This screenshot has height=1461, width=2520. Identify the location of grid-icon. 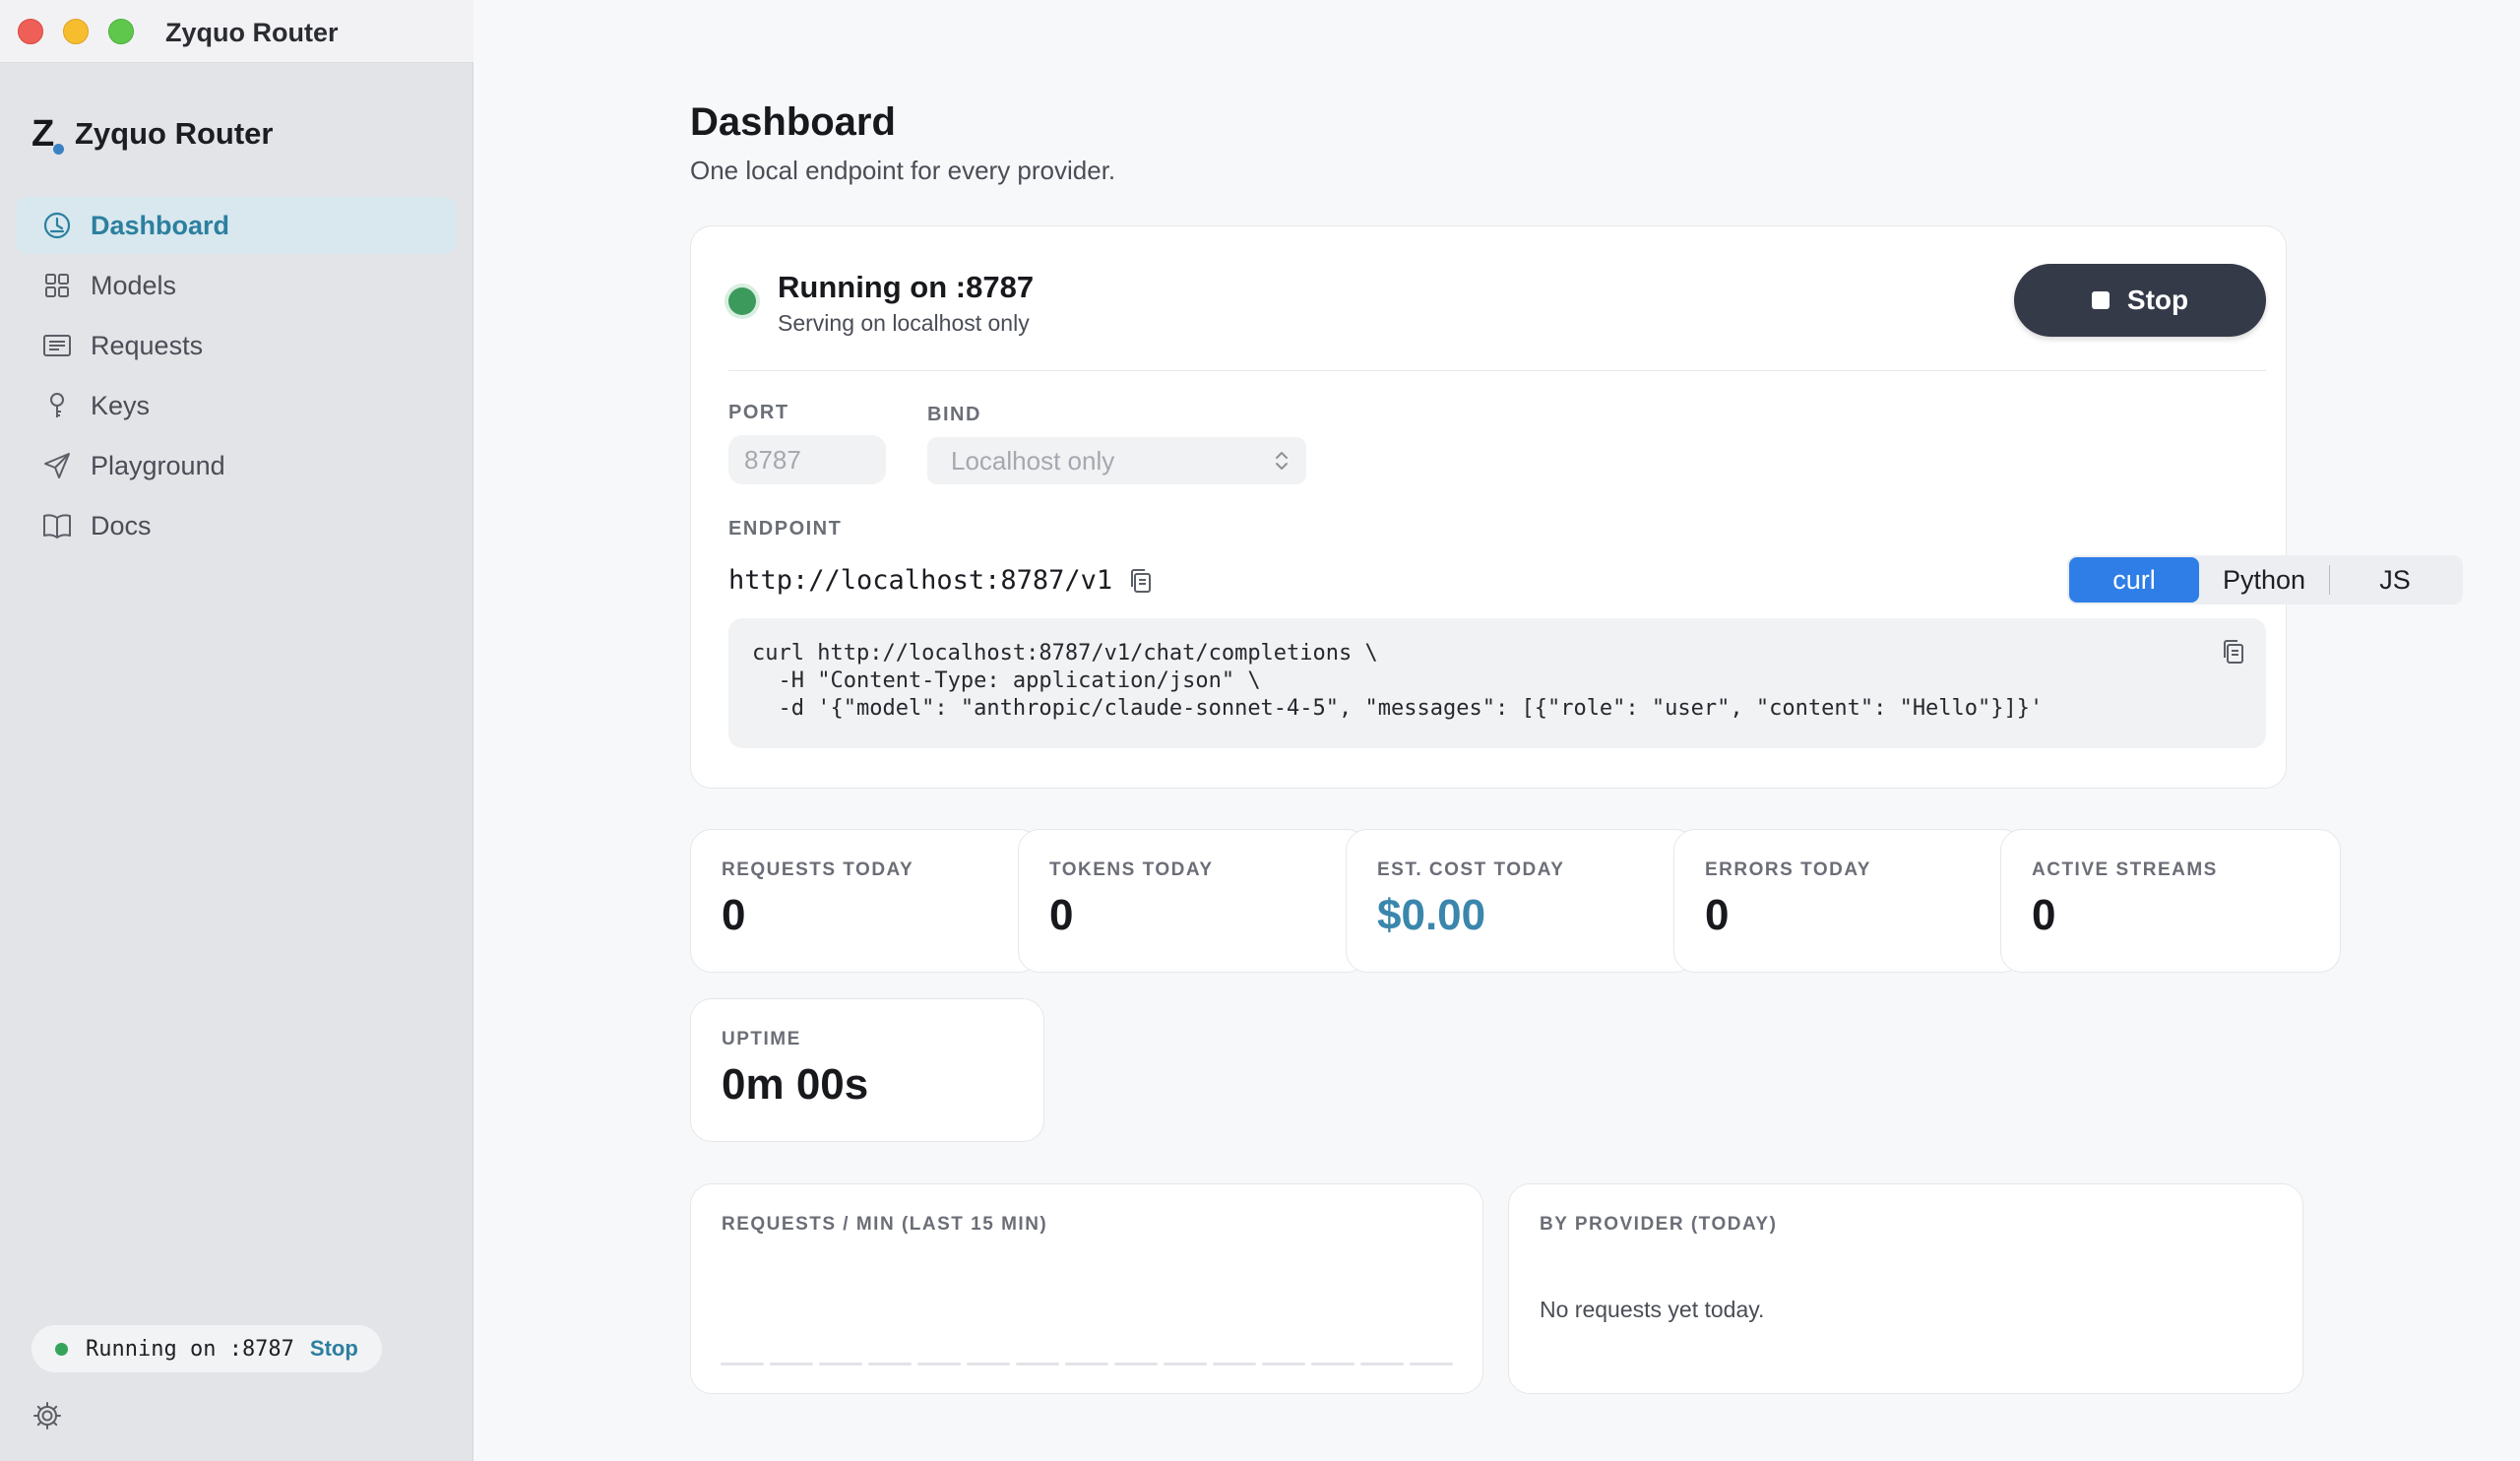
(57, 285).